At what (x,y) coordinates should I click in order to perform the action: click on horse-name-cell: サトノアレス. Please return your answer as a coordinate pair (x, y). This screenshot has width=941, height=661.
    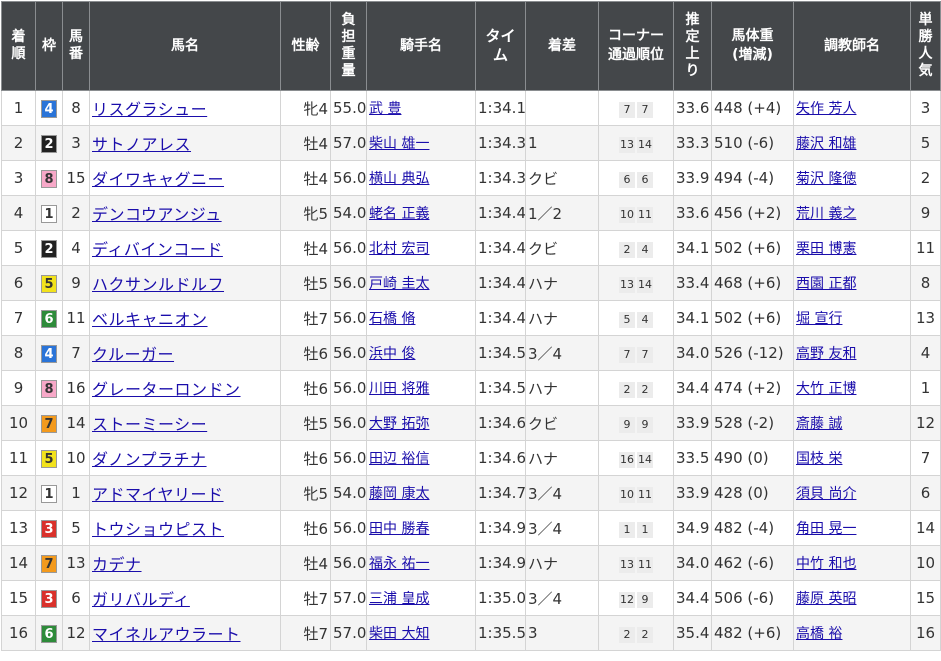
    Looking at the image, I should click on (185, 143).